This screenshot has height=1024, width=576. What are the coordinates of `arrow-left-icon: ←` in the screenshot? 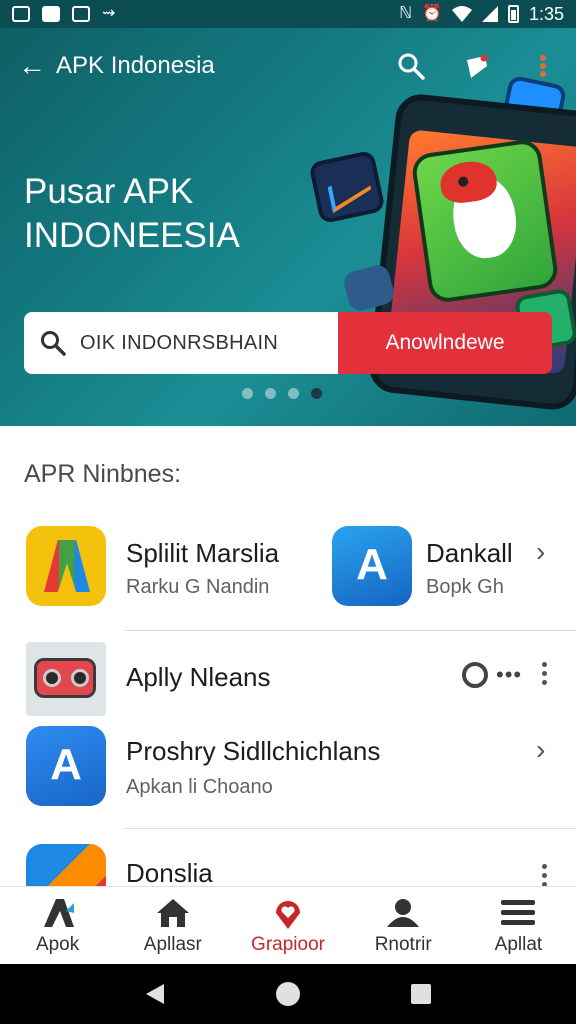 It's located at (35, 66).